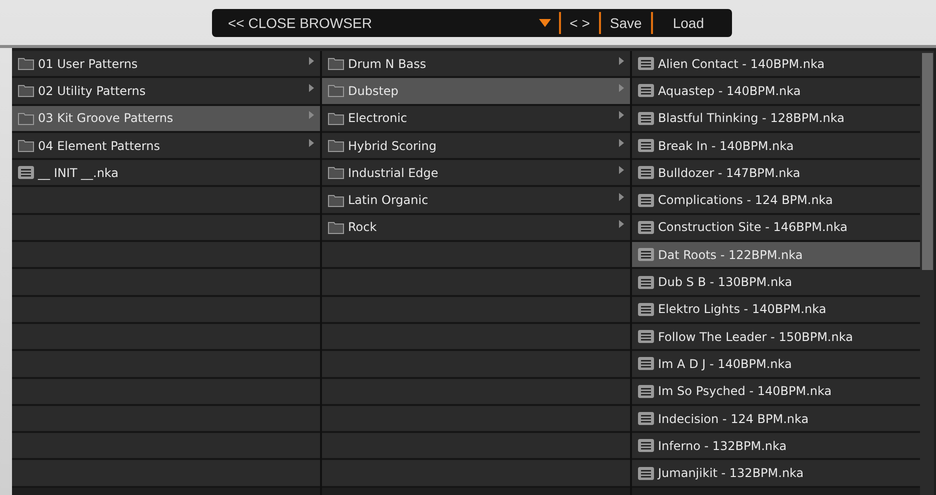 This screenshot has width=936, height=495. What do you see at coordinates (625, 22) in the screenshot?
I see `save-button: Save` at bounding box center [625, 22].